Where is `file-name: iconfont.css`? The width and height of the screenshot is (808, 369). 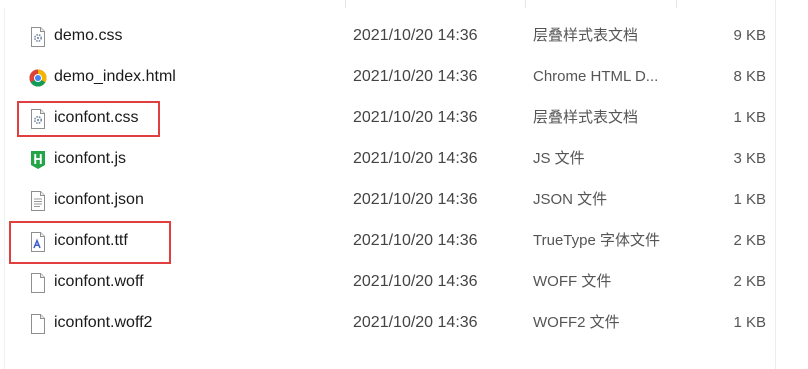 file-name: iconfont.css is located at coordinates (96, 117).